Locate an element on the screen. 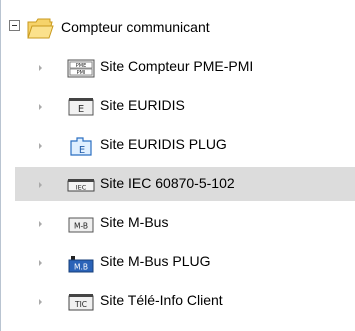  mbus-icon: M-B is located at coordinates (81, 225).